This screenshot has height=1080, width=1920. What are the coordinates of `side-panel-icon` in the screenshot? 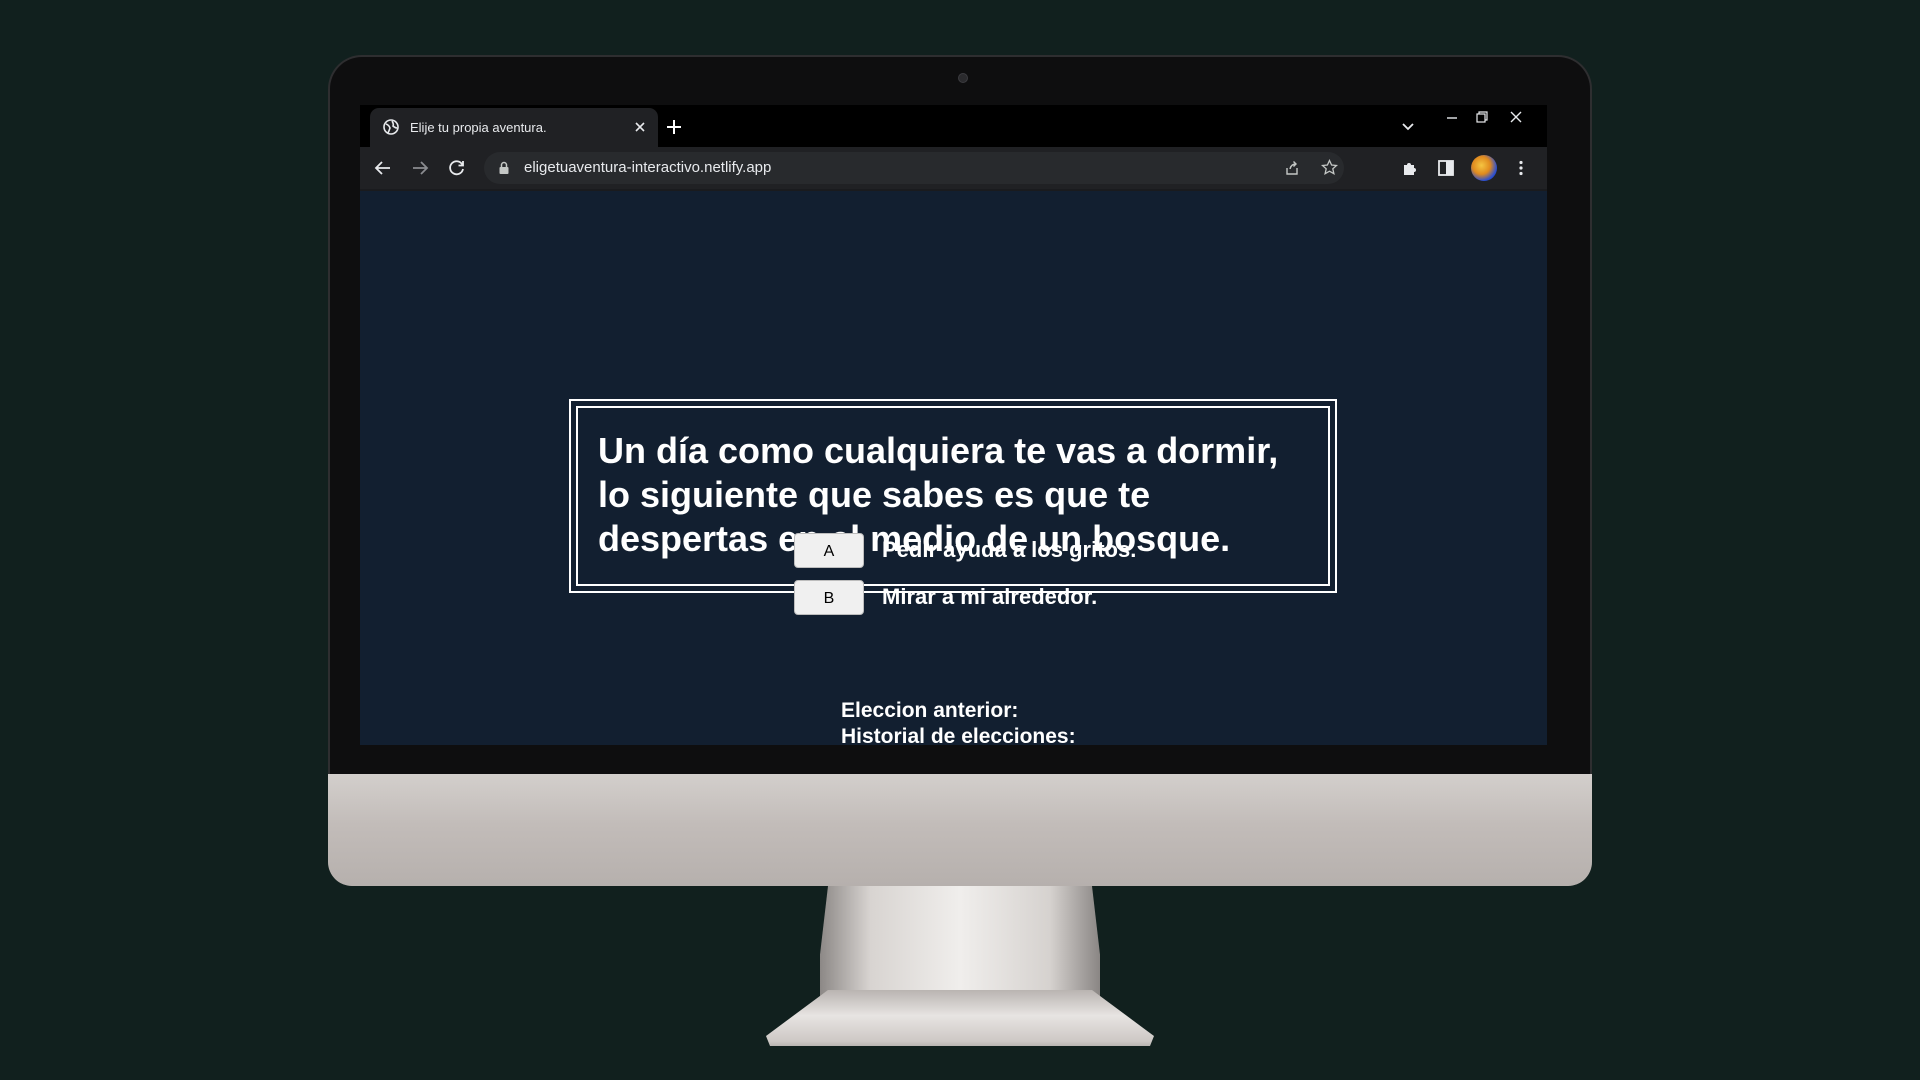 It's located at (1446, 168).